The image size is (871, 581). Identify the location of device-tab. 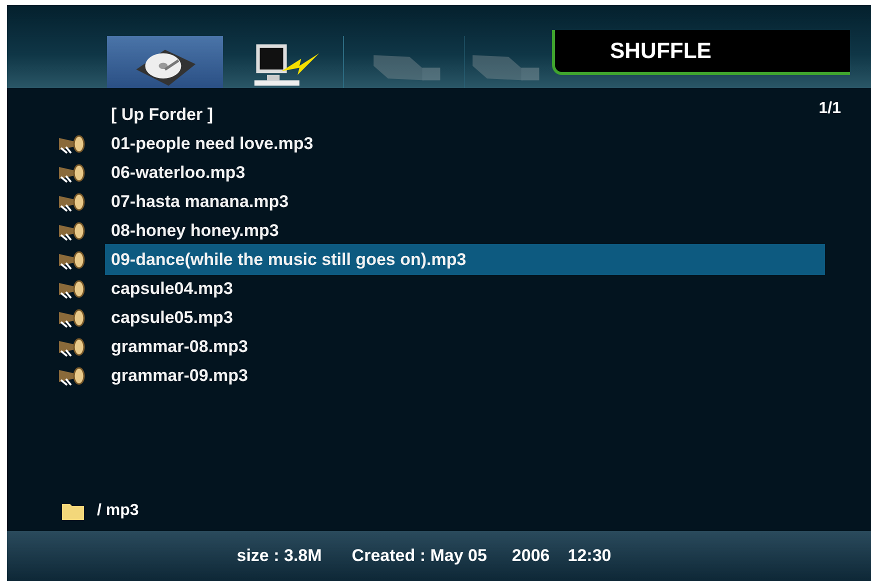
(165, 62).